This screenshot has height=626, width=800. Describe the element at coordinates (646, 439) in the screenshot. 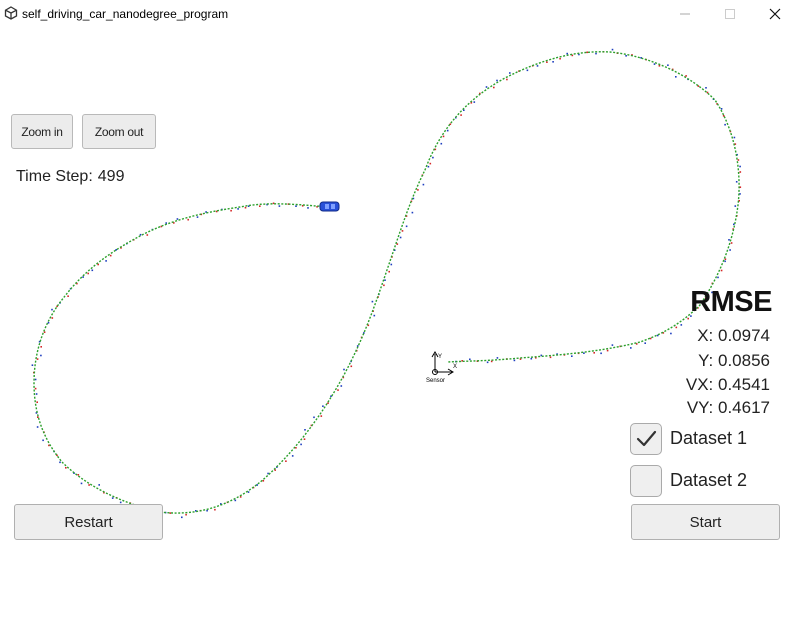

I see `dataset-1-checkbox` at that location.